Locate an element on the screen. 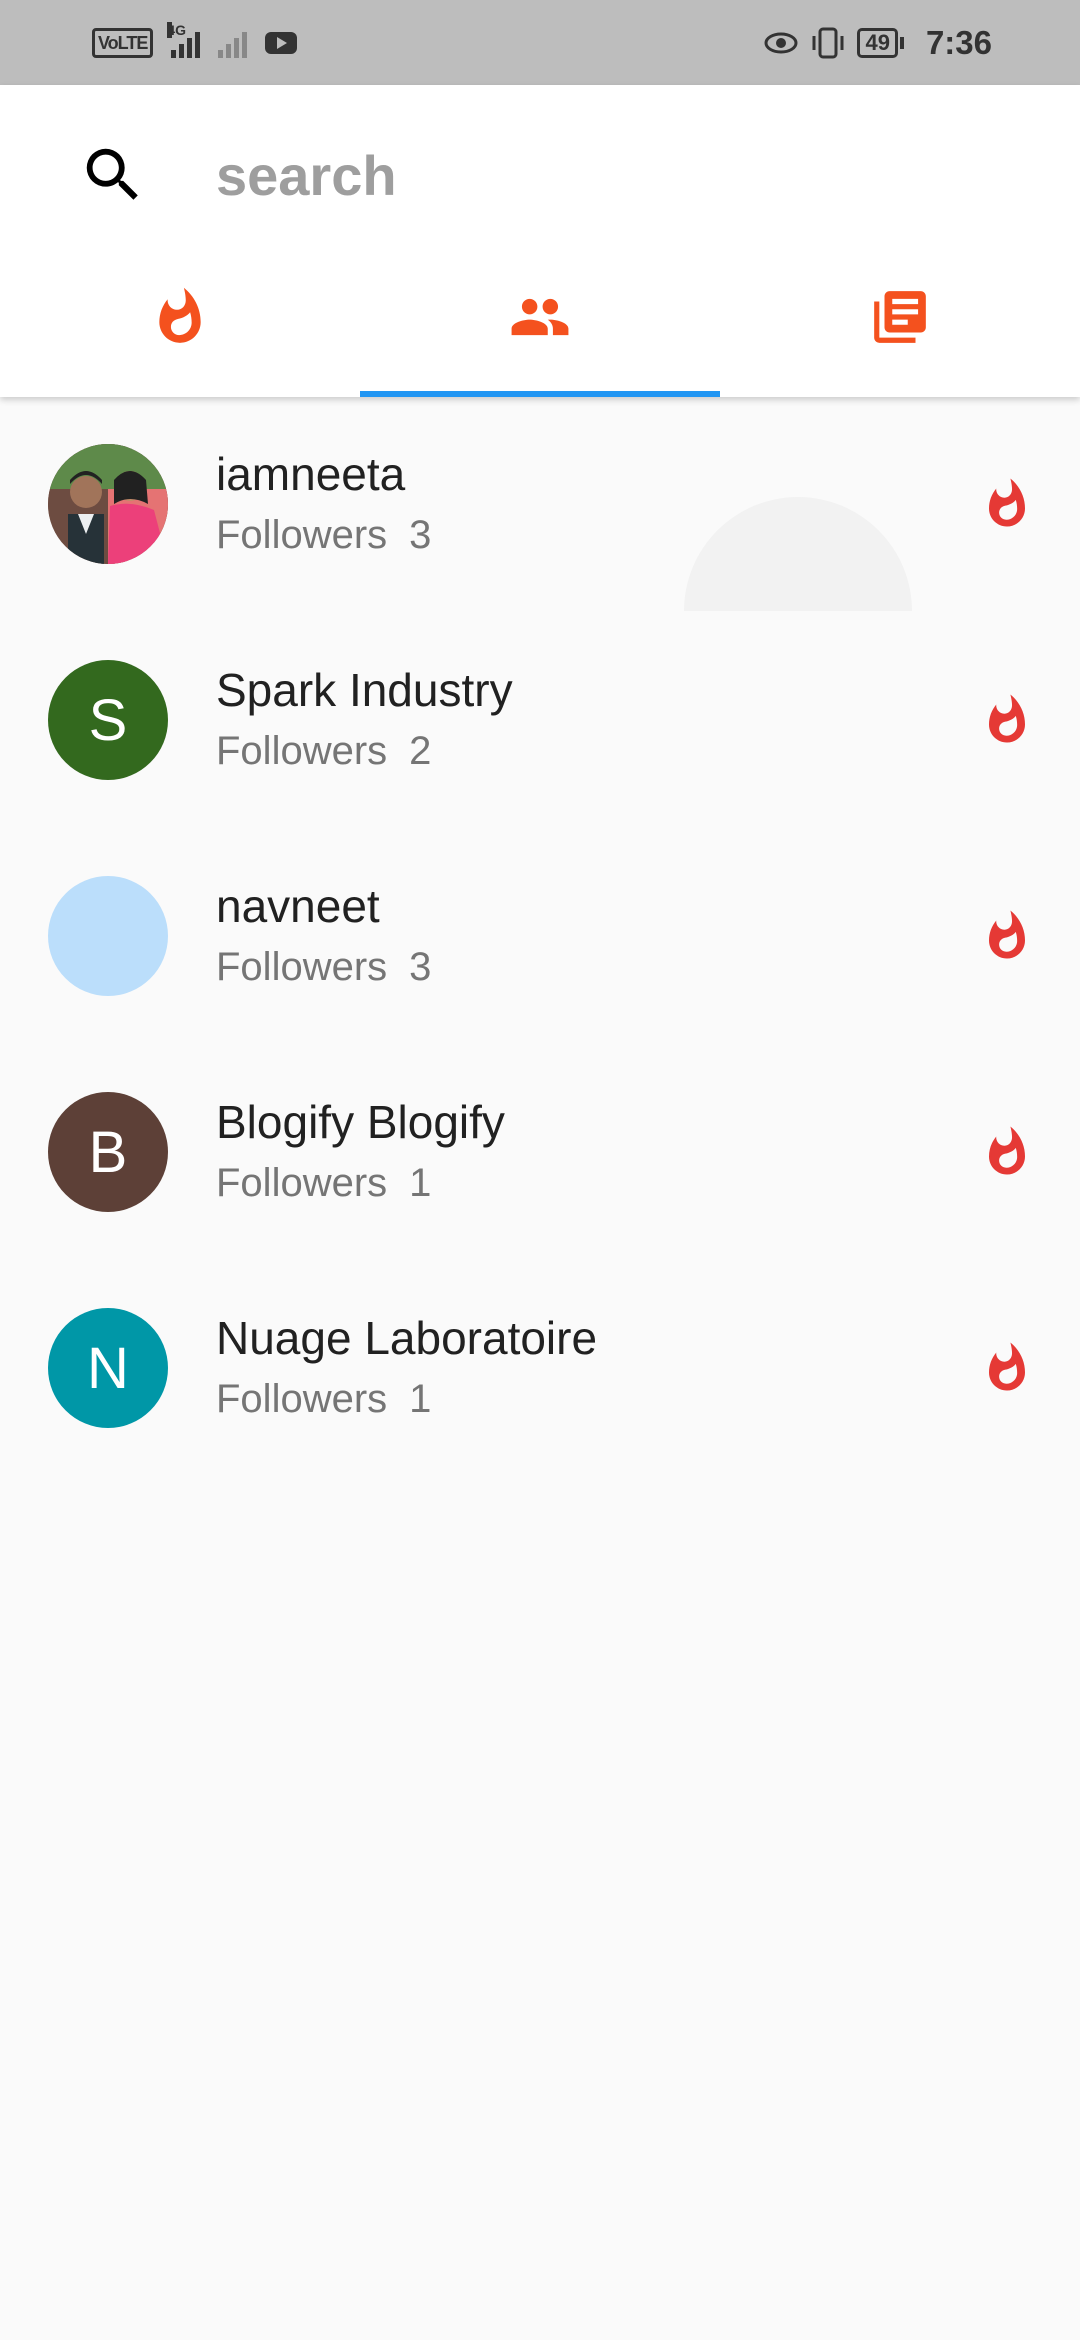 This screenshot has width=1080, height=2340. avatar-letter: B is located at coordinates (108, 1152).